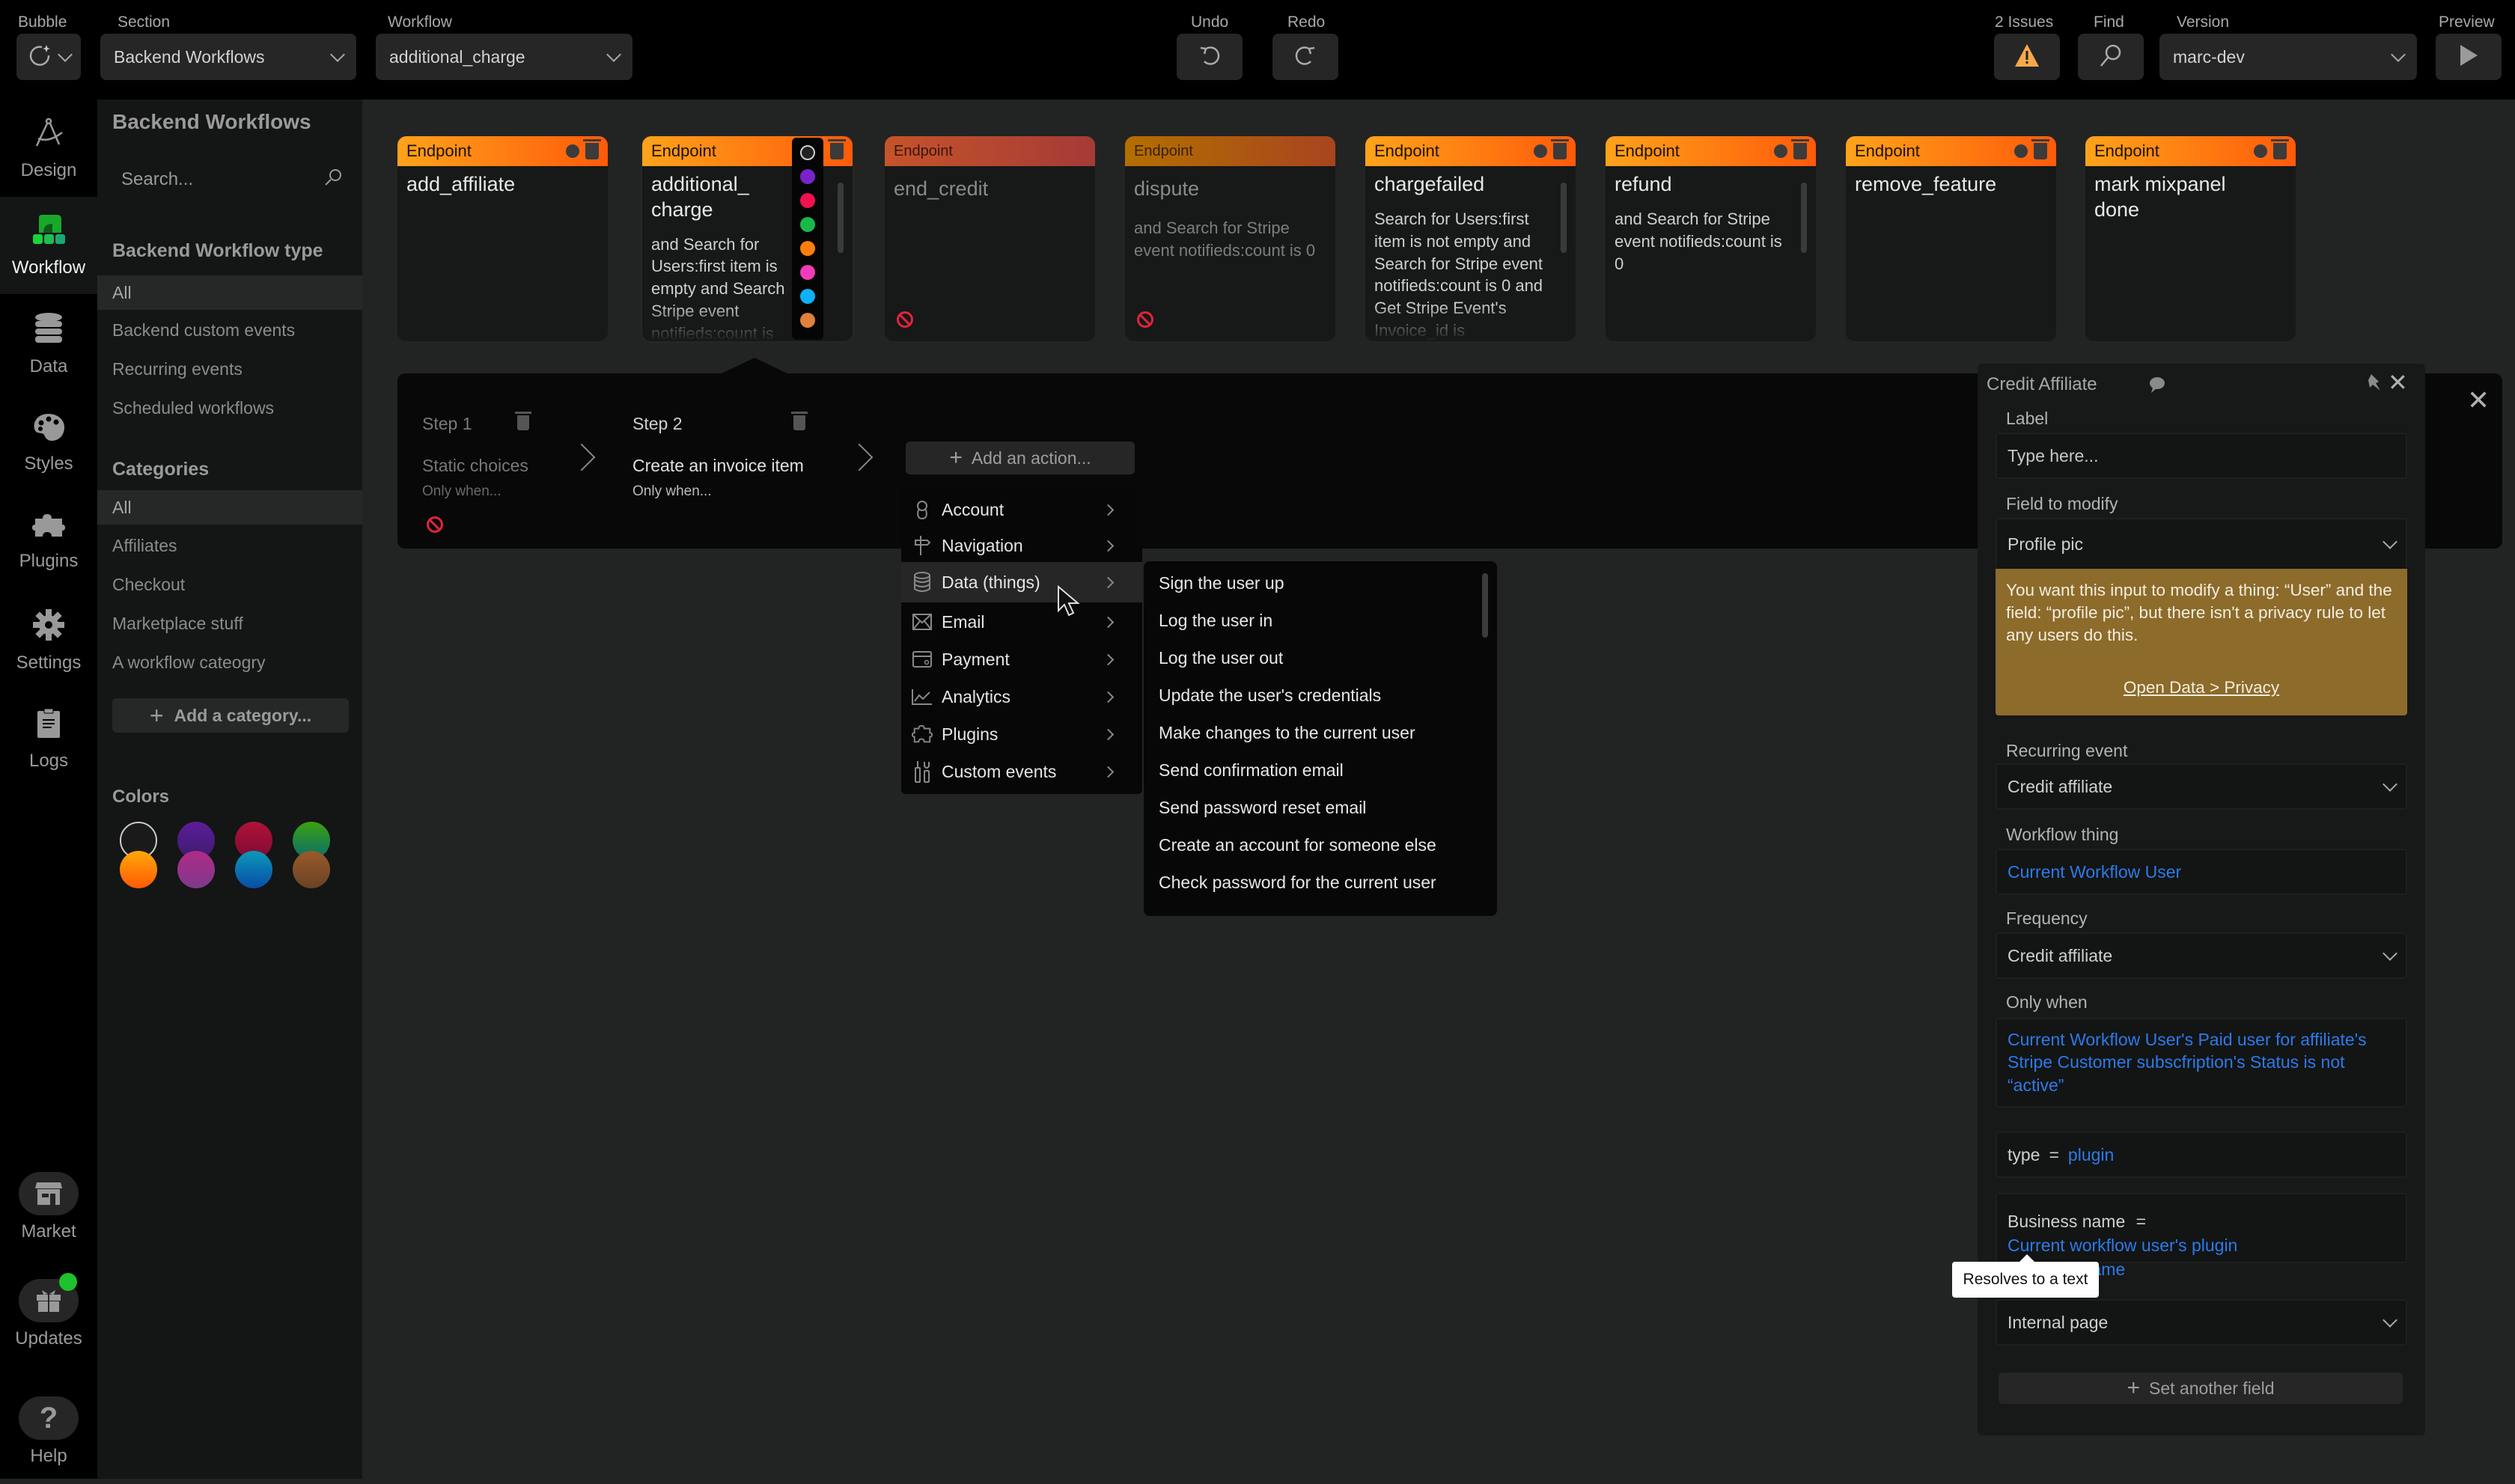  I want to click on submenu-item: Update the user's credentials, so click(1270, 695).